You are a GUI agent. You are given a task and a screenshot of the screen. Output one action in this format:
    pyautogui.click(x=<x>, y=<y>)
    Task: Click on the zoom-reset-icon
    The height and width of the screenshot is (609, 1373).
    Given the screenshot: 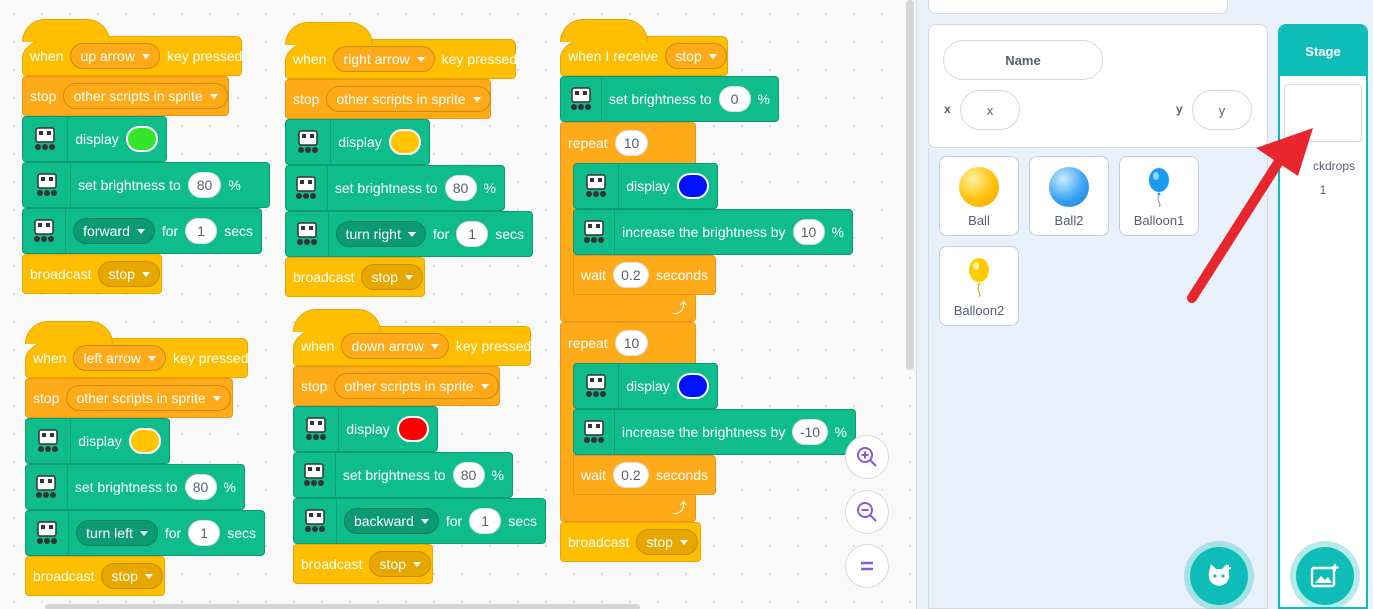 What is the action you would take?
    pyautogui.click(x=867, y=566)
    